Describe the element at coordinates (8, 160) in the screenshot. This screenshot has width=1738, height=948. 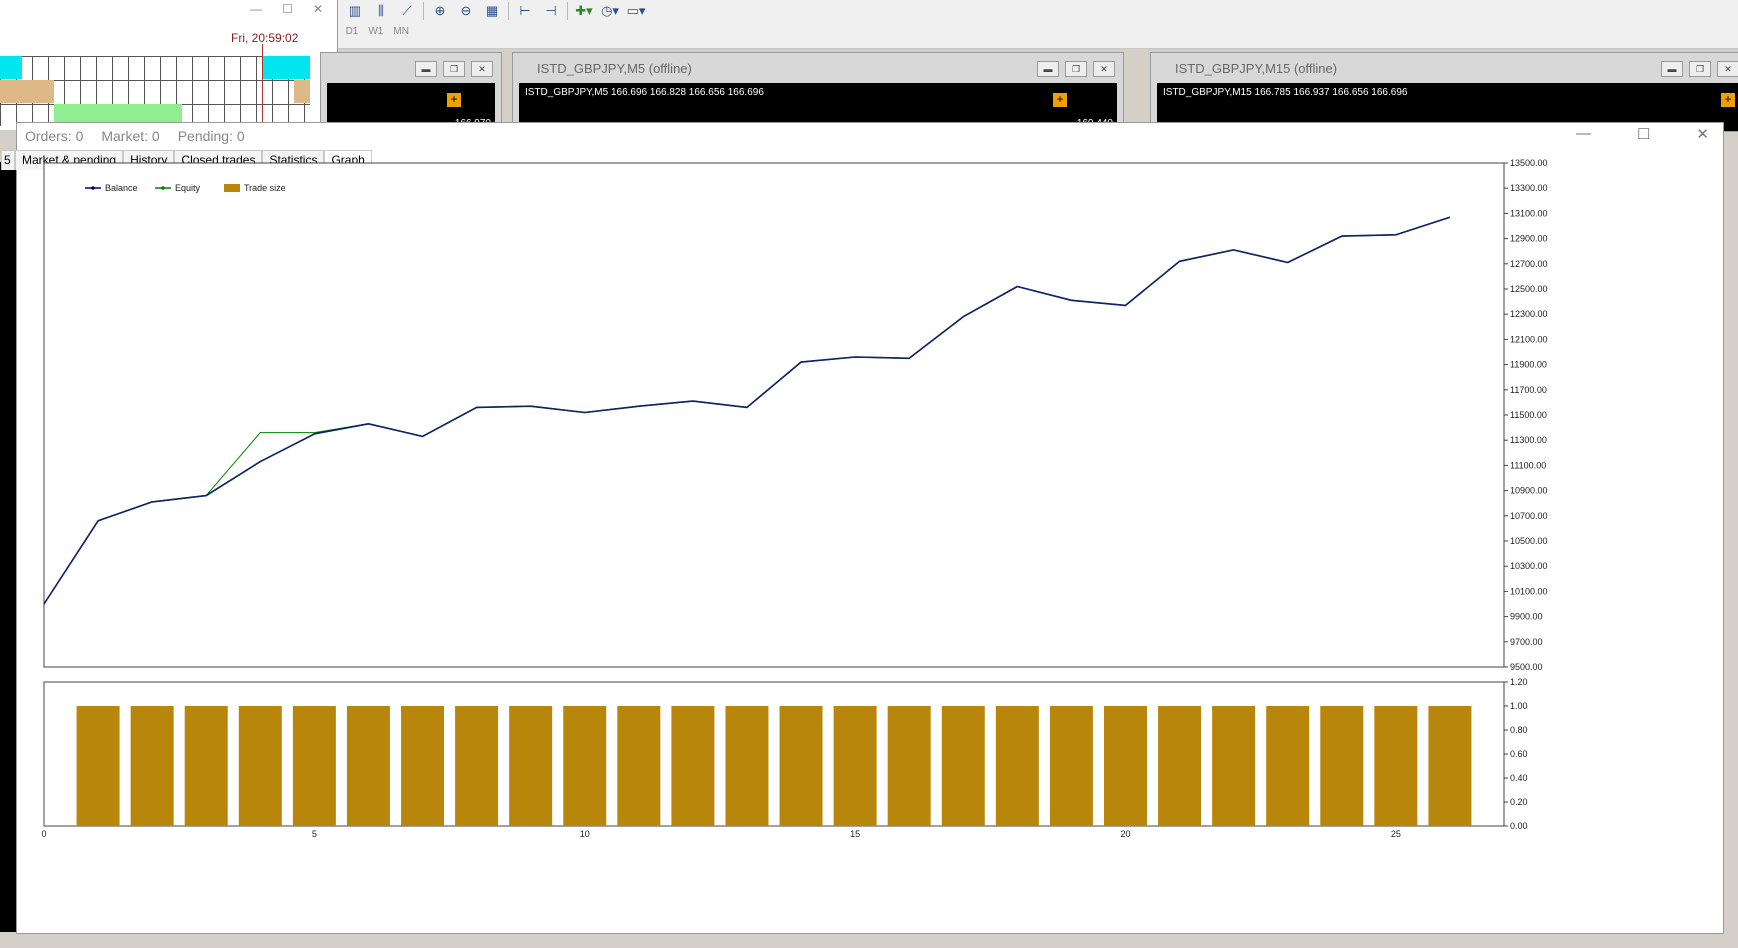
I see `tab-lead: 5` at that location.